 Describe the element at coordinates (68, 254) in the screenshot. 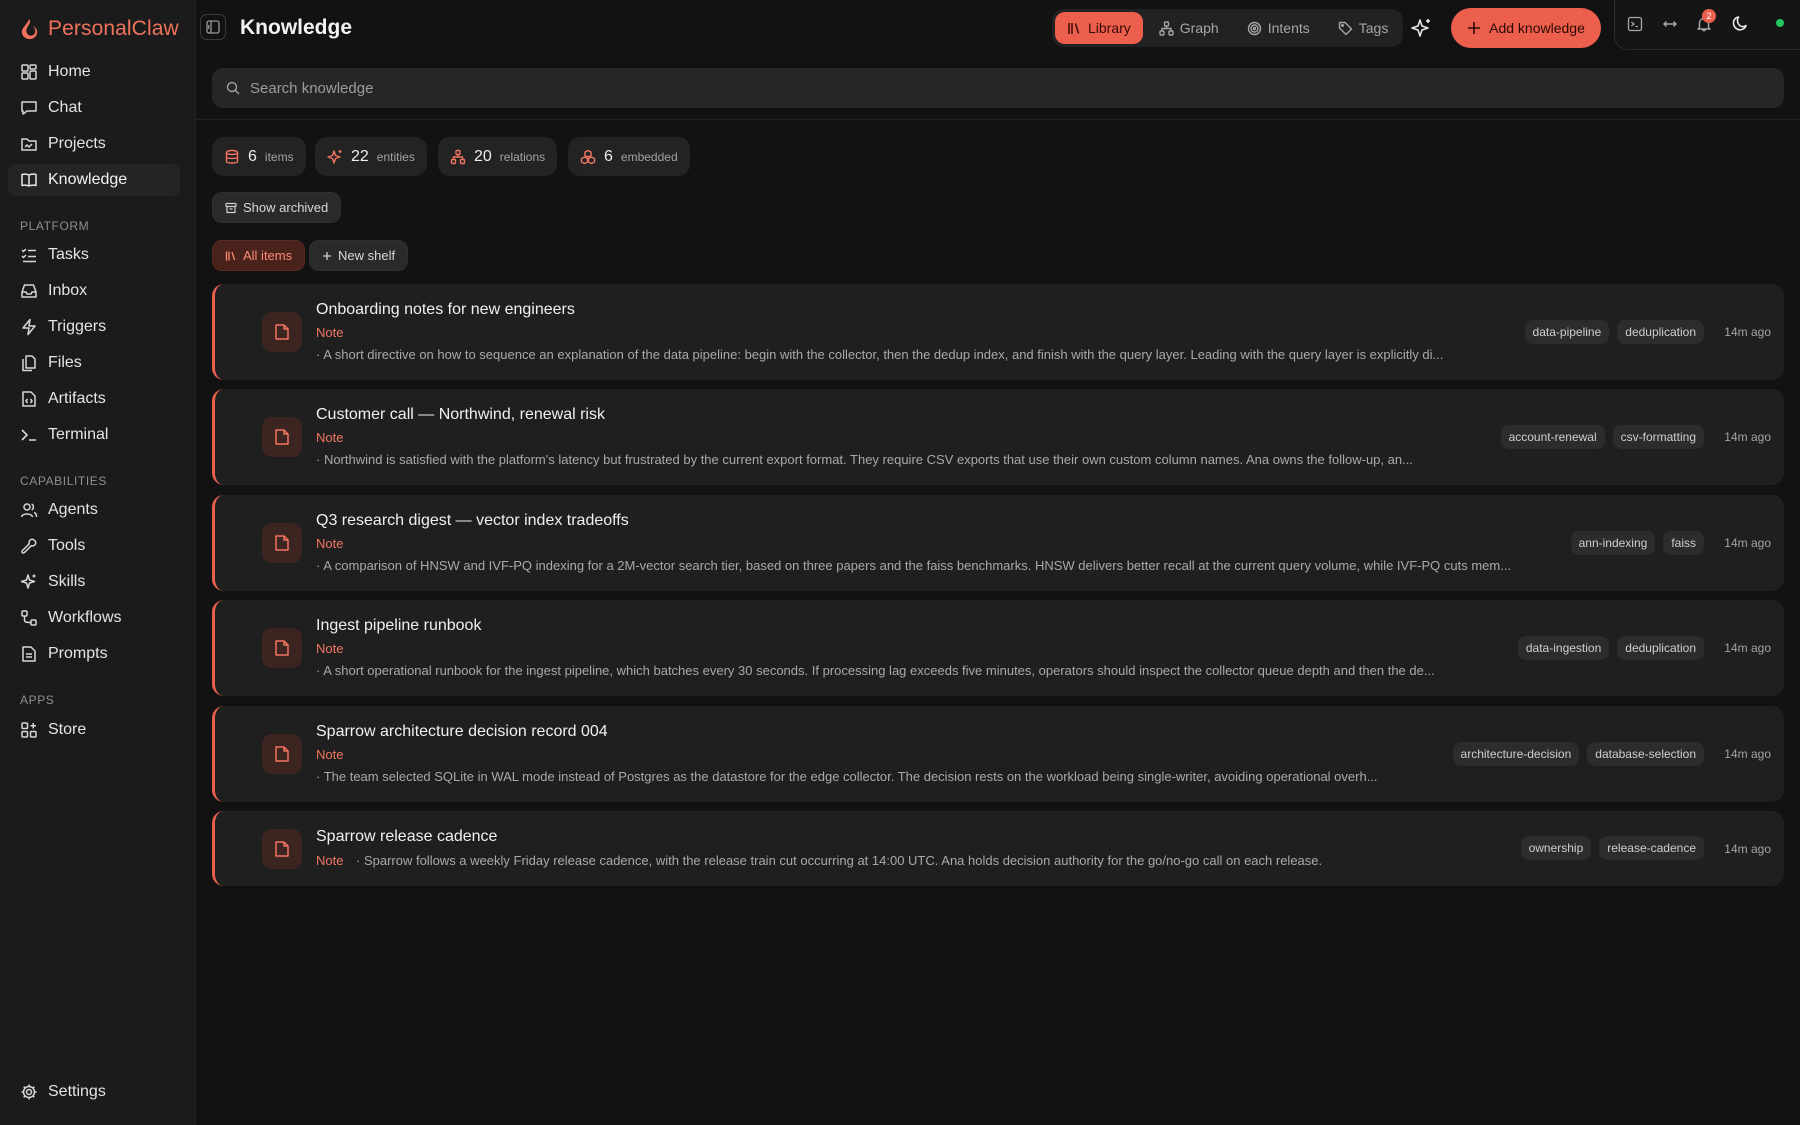

I see `sidebar-item-label: Tasks` at that location.